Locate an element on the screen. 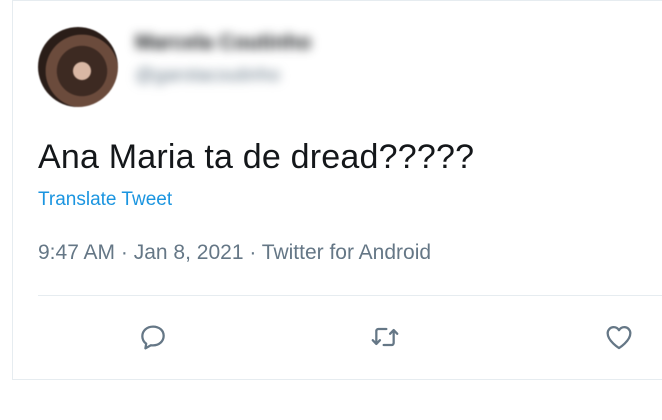  avatar is located at coordinates (78, 67).